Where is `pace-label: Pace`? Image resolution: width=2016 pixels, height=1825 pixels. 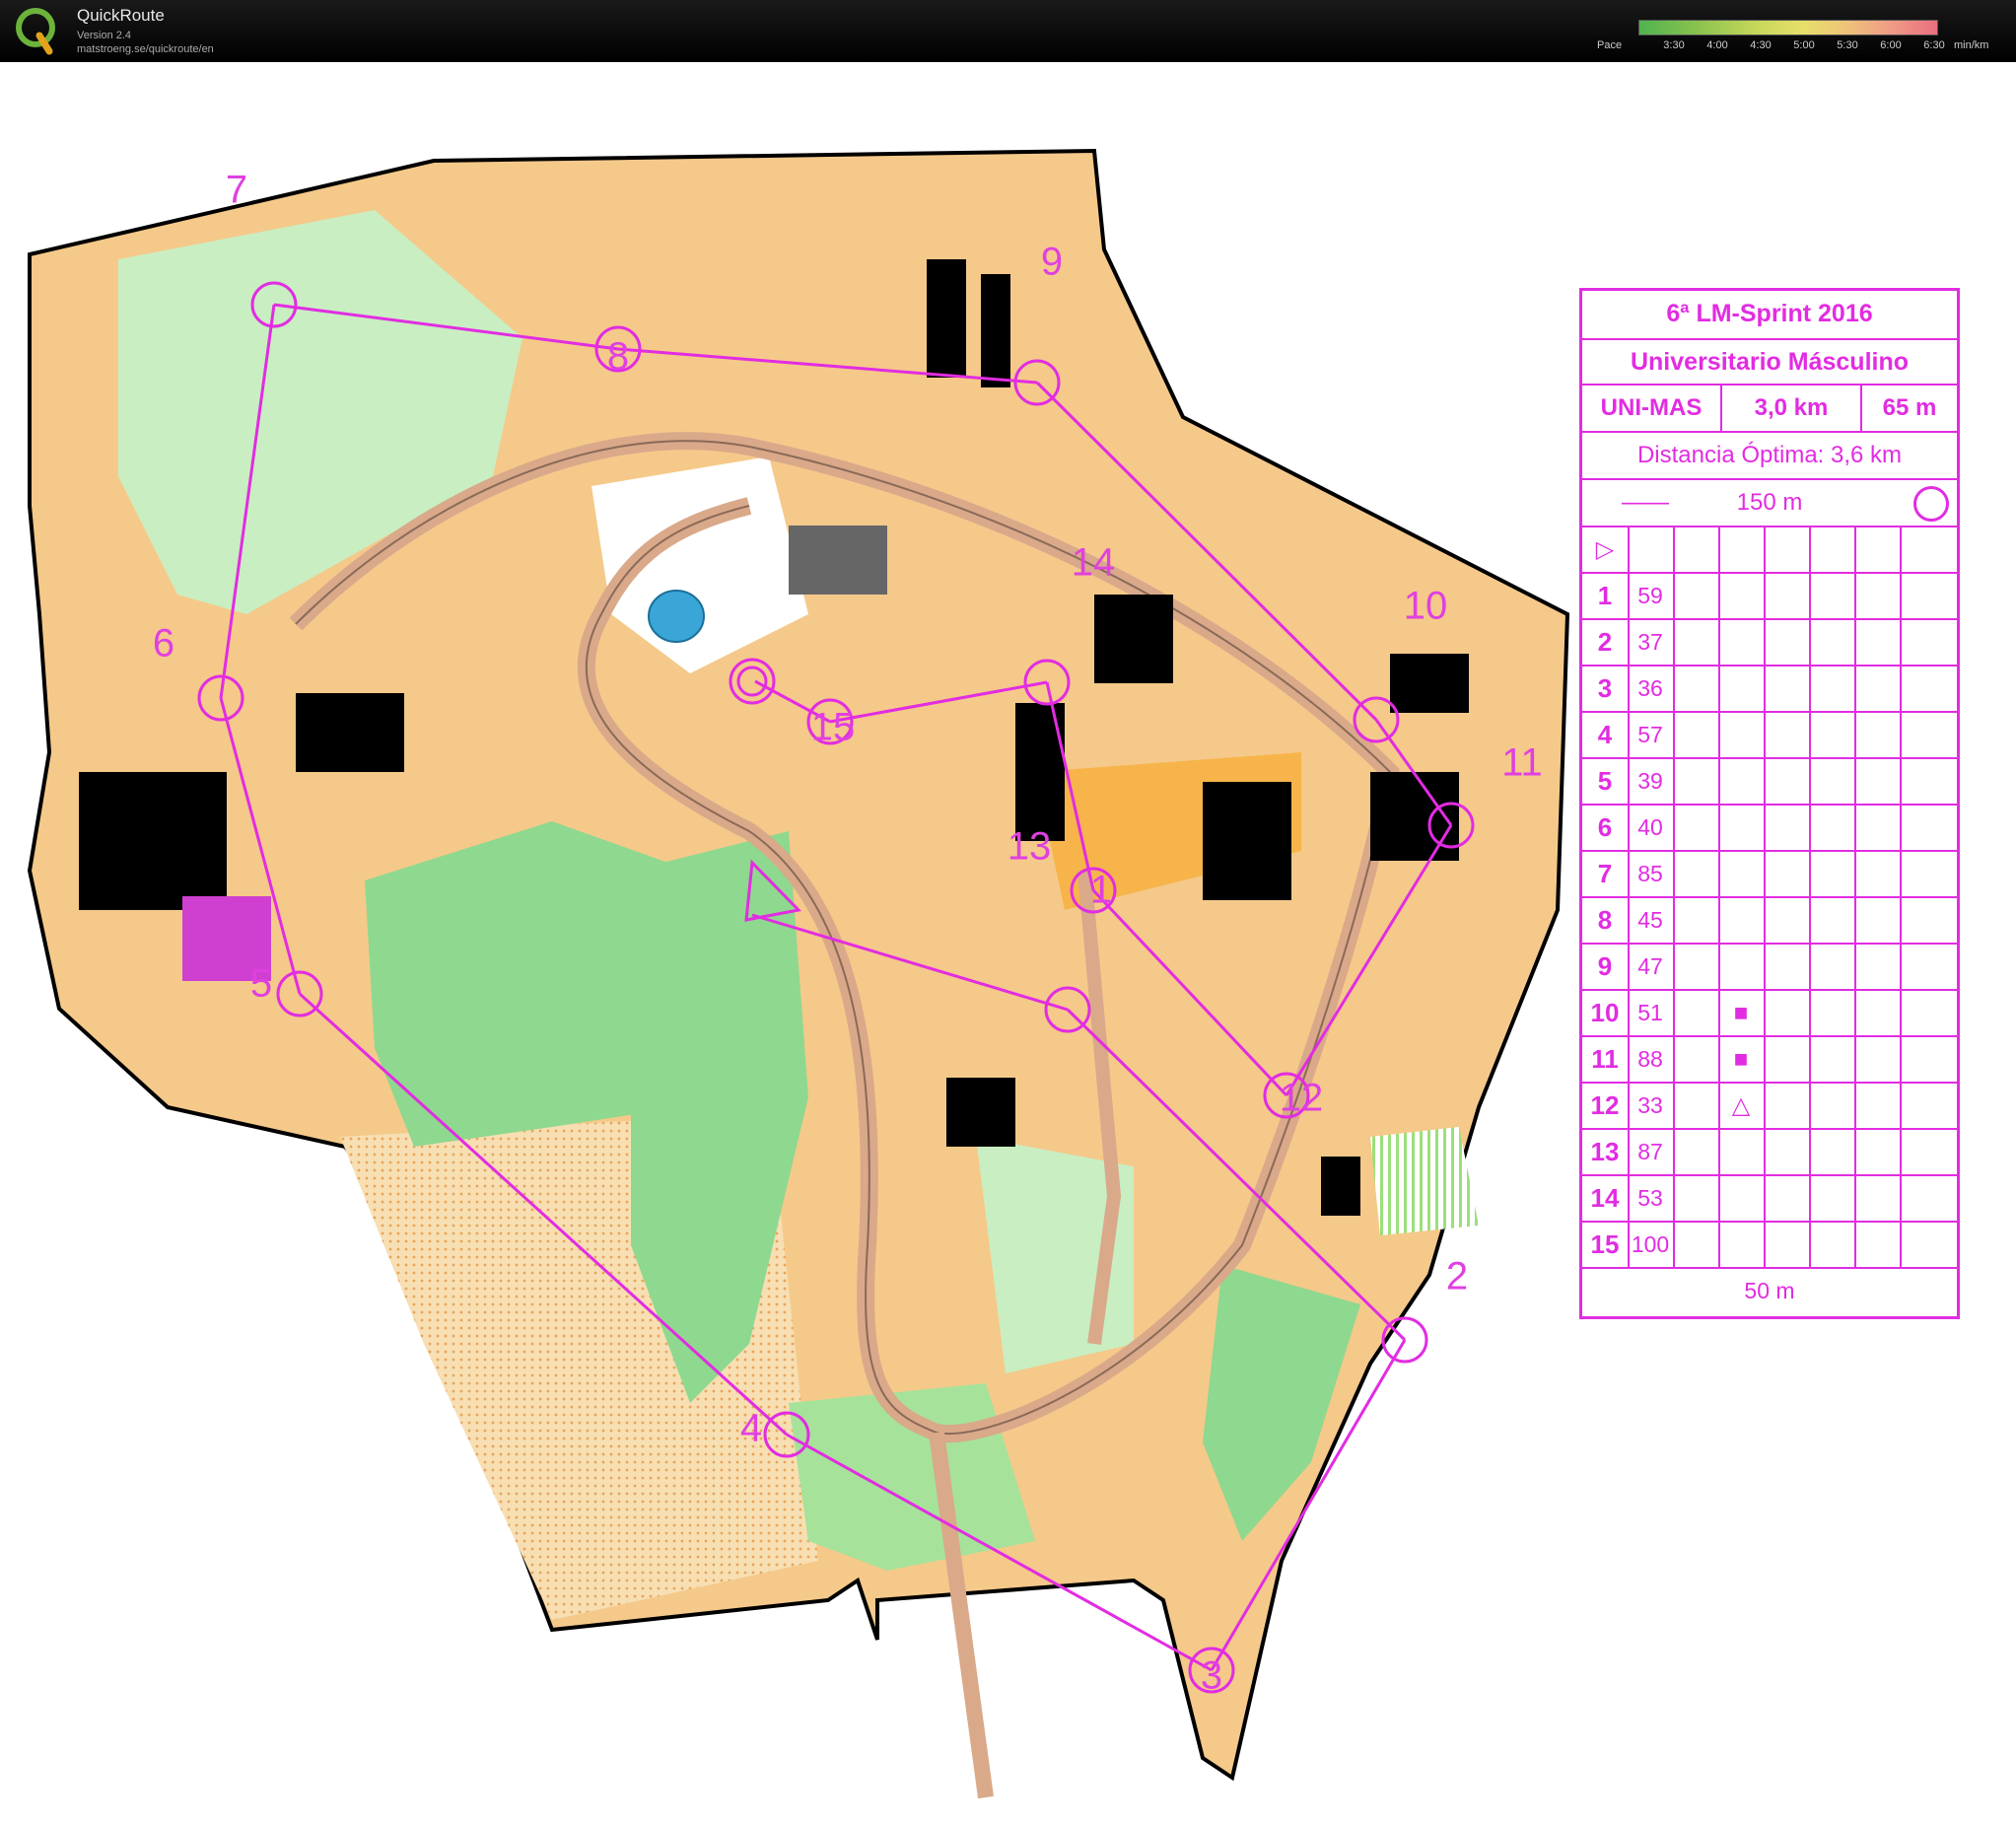
pace-label: Pace is located at coordinates (1610, 45).